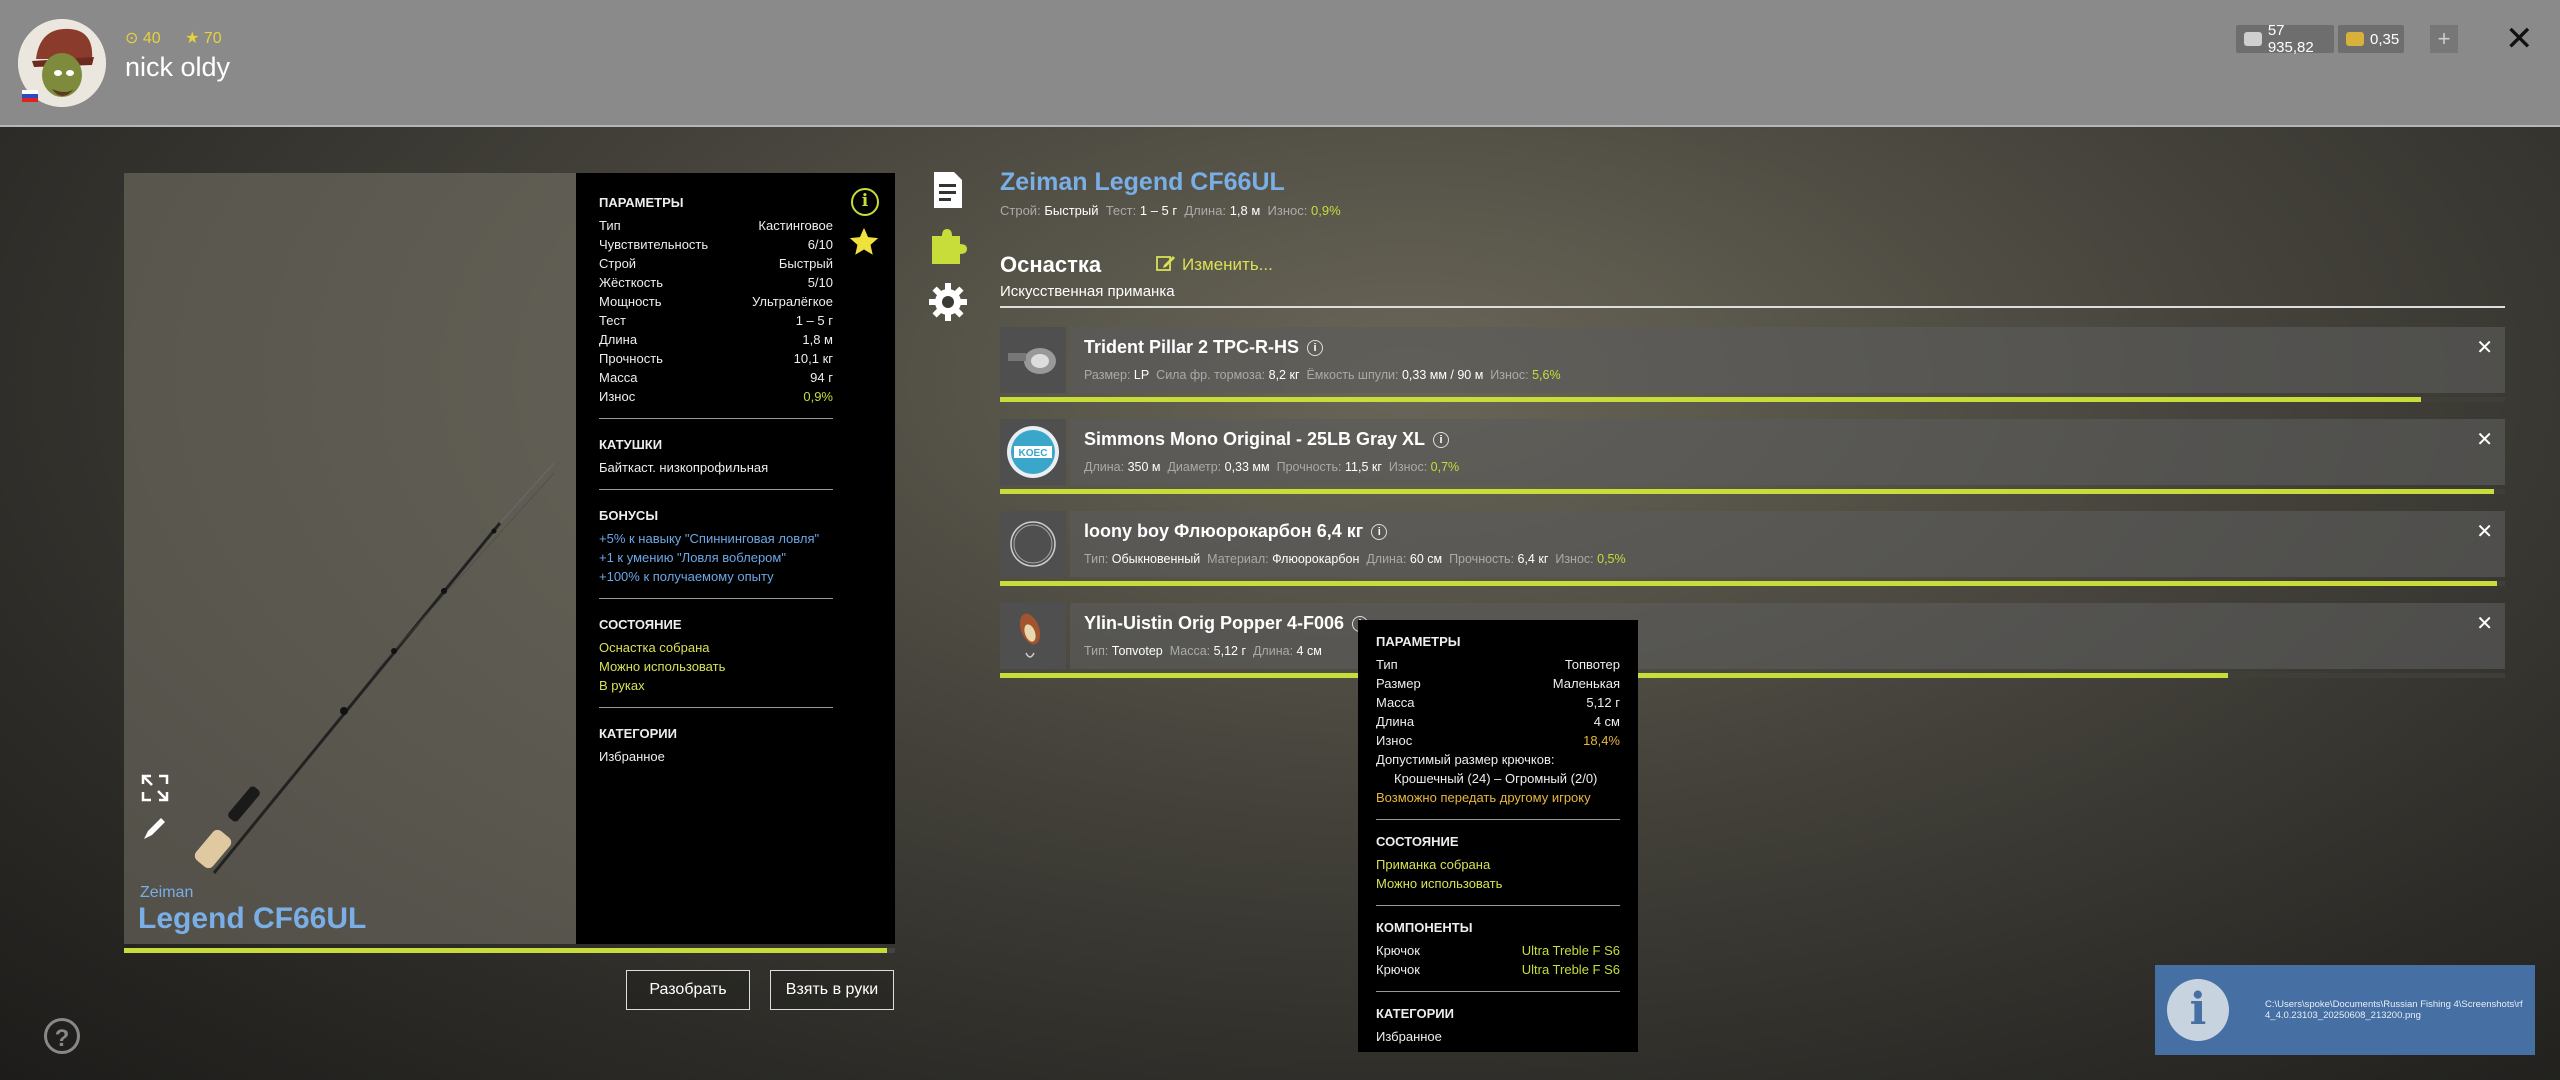  I want to click on rod-brand: Zeiman, so click(167, 892).